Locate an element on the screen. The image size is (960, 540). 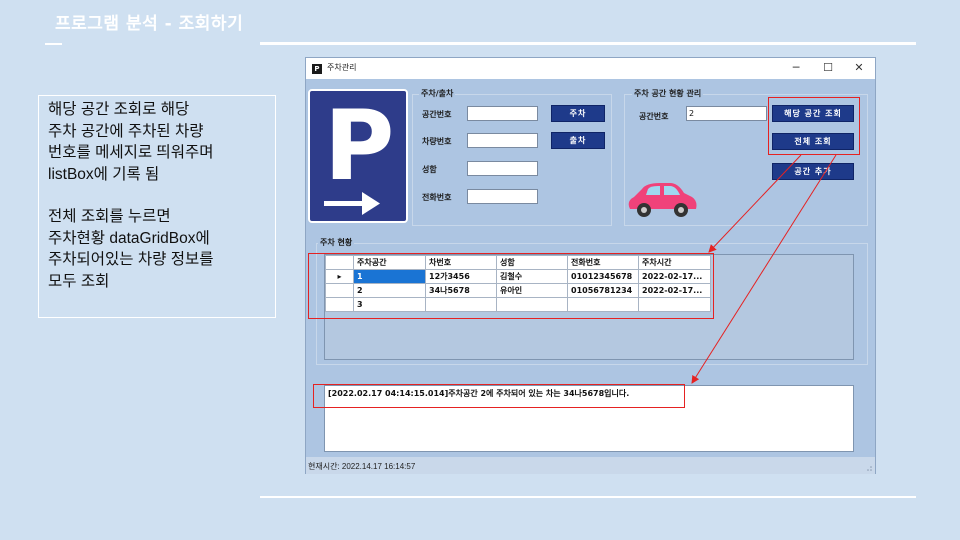
arrow-to-log is located at coordinates (764, 269).